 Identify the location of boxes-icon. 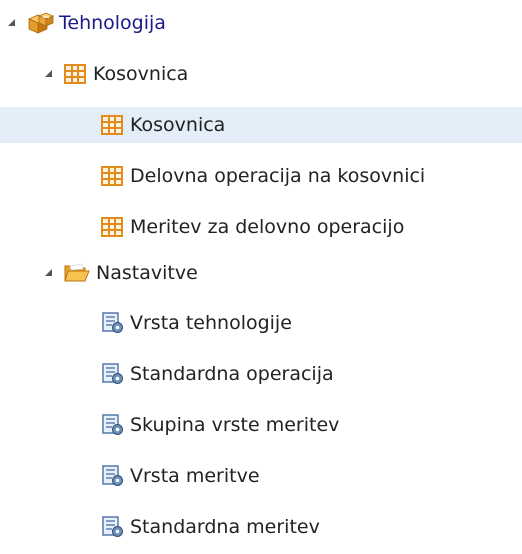
(40, 23).